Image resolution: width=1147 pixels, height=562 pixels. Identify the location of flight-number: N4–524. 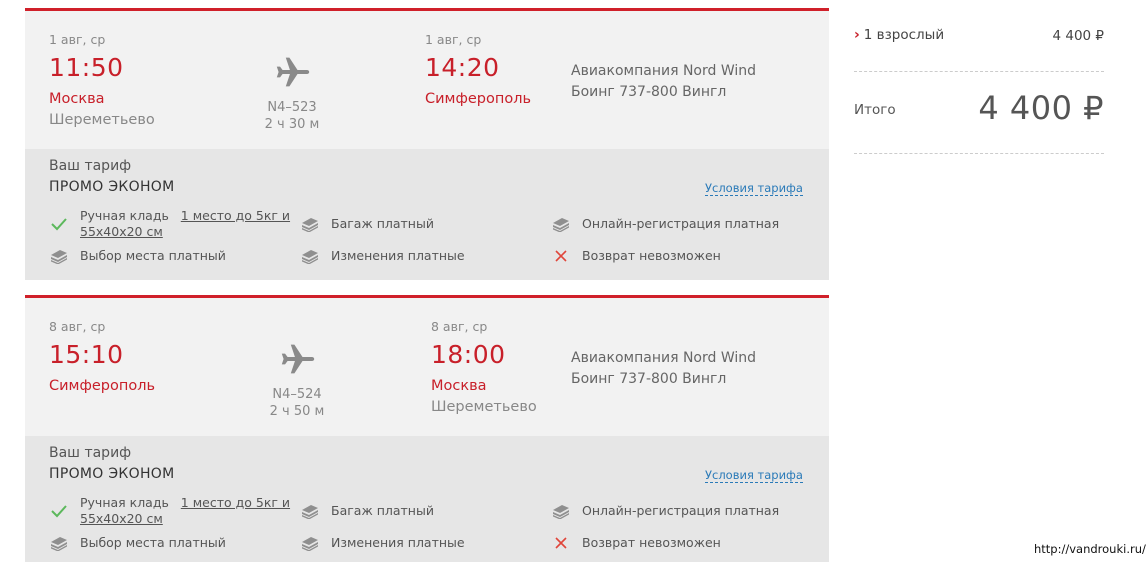
(297, 394).